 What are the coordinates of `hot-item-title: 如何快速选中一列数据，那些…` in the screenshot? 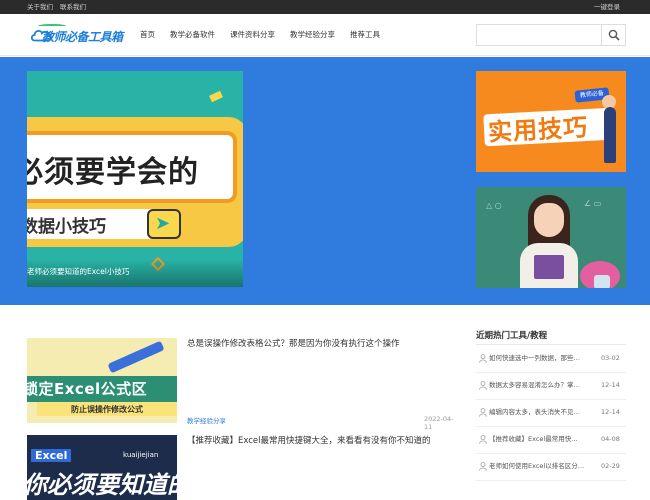 It's located at (534, 358).